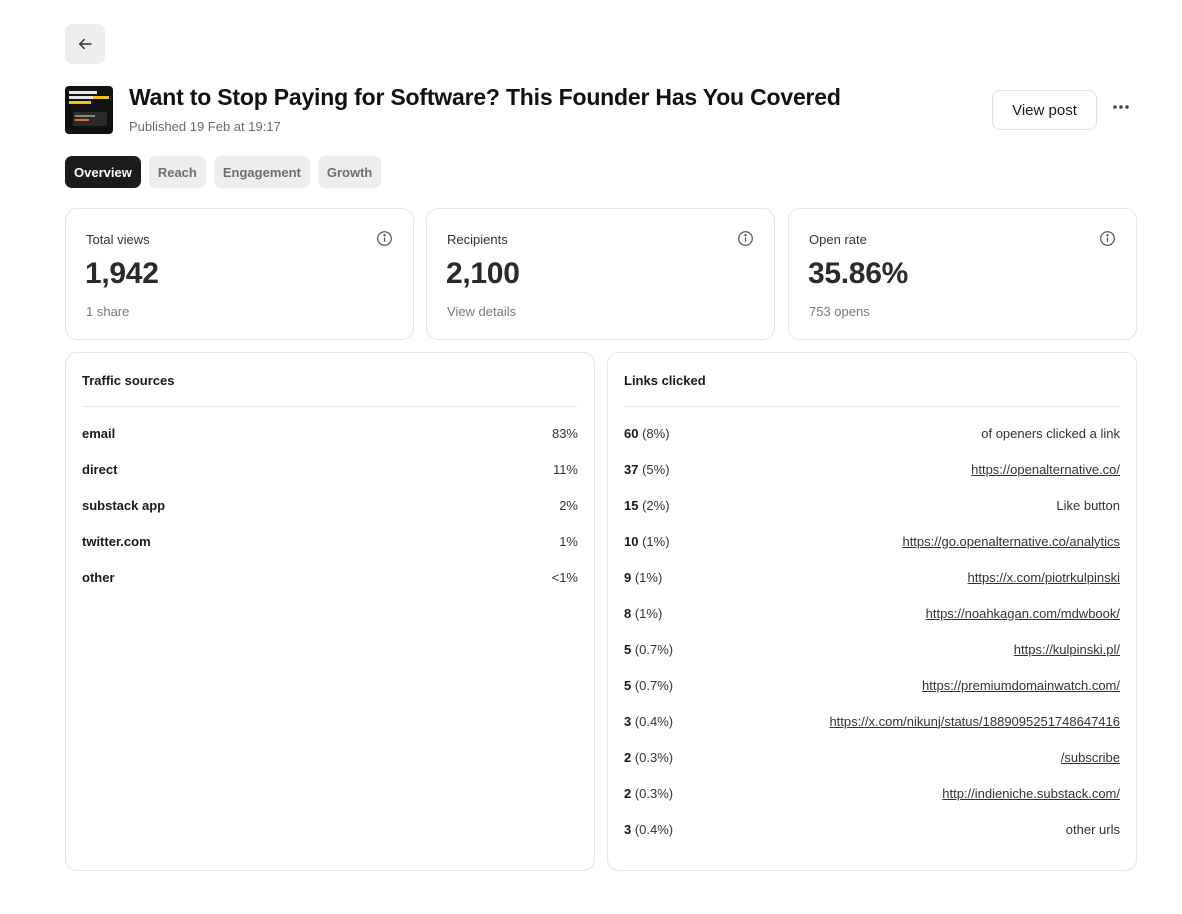 The height and width of the screenshot is (914, 1182). Describe the element at coordinates (654, 433) in the screenshot. I see `link-click-percent: (8%)` at that location.